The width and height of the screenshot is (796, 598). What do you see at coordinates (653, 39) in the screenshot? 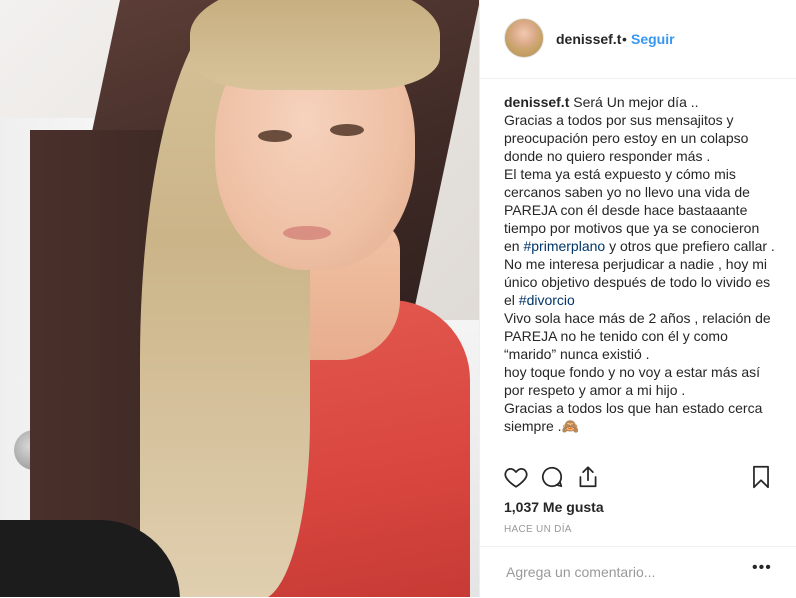
I see `follow-button: Seguir` at bounding box center [653, 39].